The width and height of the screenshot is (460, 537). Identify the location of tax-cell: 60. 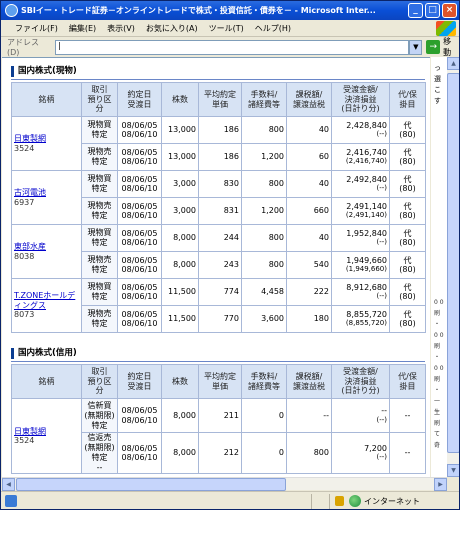
(309, 157).